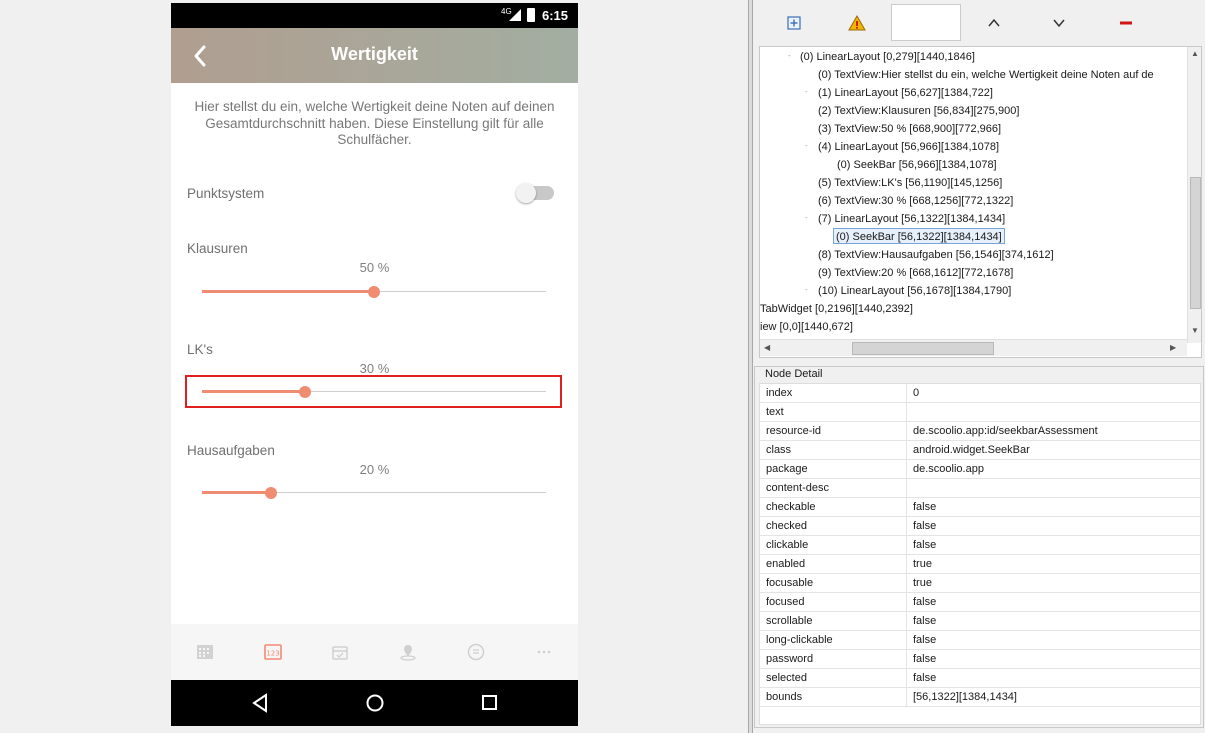 This screenshot has width=1205, height=733. Describe the element at coordinates (909, 129) in the screenshot. I see `tree-item: (3) TextView:50 % [668,900][772,966]` at that location.